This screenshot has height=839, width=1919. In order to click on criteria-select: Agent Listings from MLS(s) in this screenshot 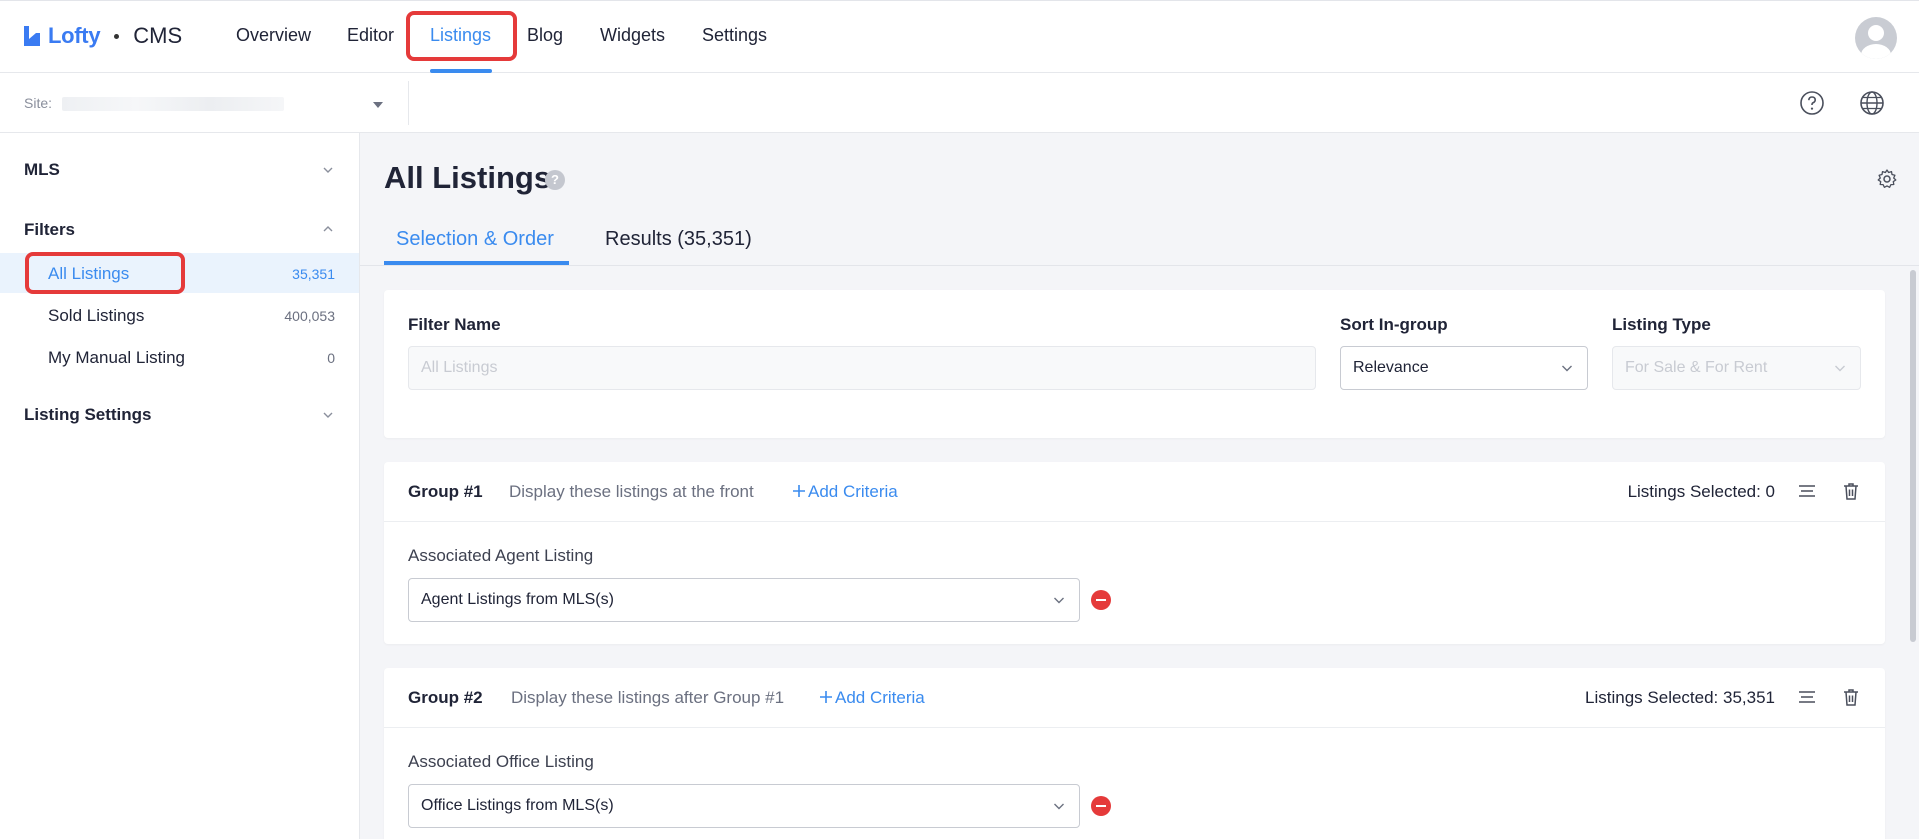, I will do `click(744, 600)`.